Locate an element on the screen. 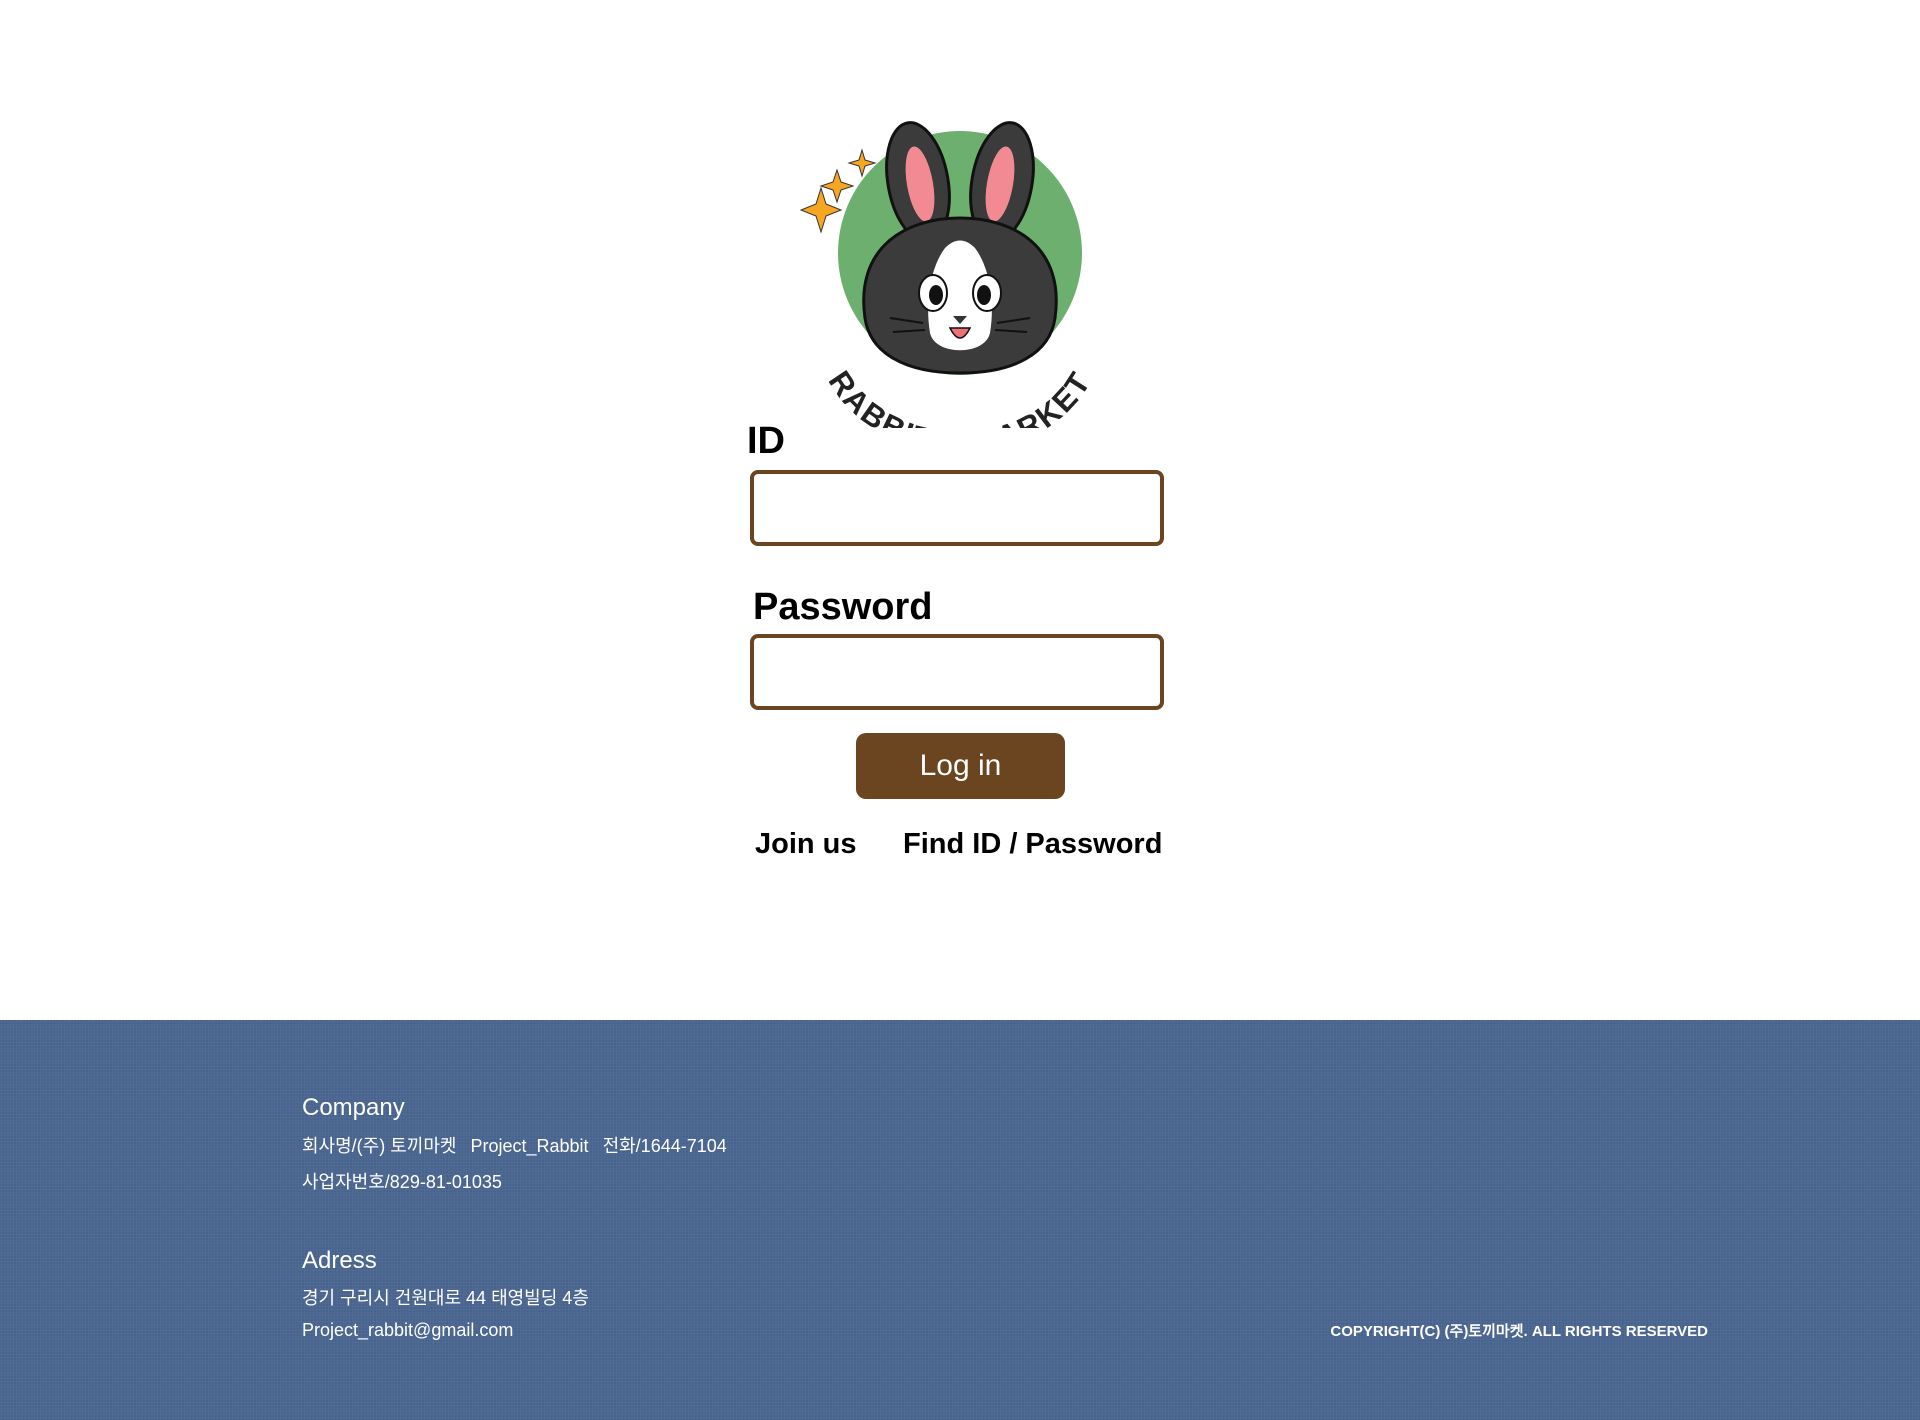 The width and height of the screenshot is (1920, 1420). footer-adress-heading: Adress is located at coordinates (339, 1260).